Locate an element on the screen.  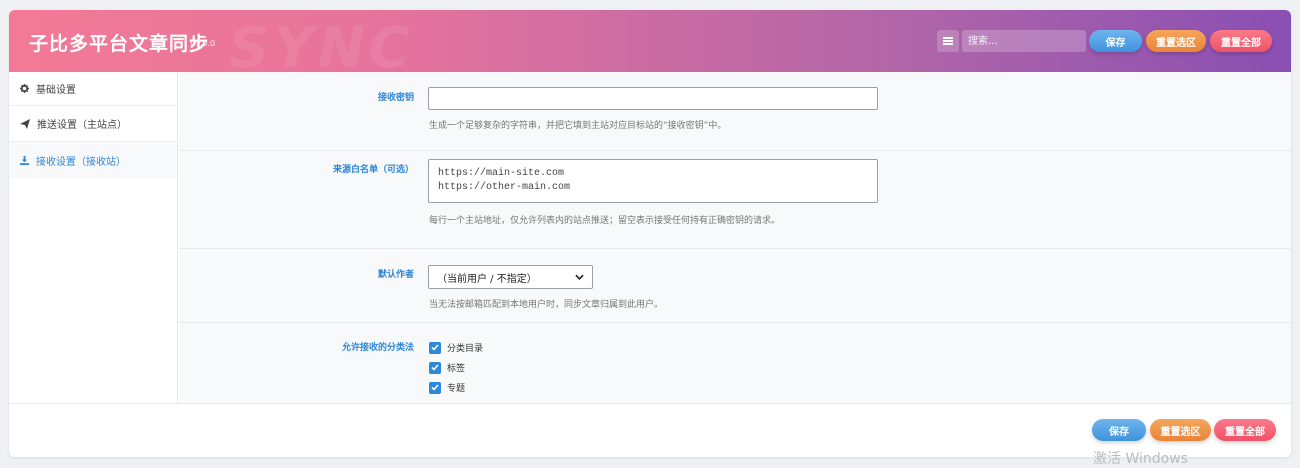
author-select: （当前用户 / 不指定） is located at coordinates (510, 277).